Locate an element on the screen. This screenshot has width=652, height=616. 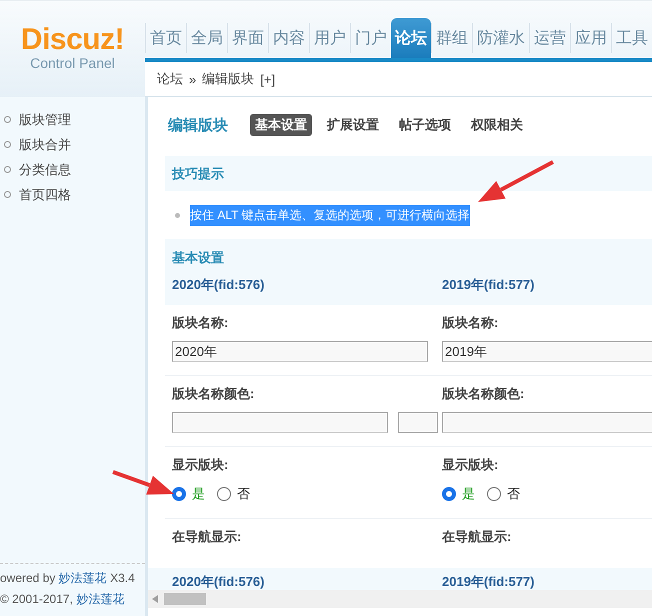
sidebar-item: 首页四格 is located at coordinates (72, 194).